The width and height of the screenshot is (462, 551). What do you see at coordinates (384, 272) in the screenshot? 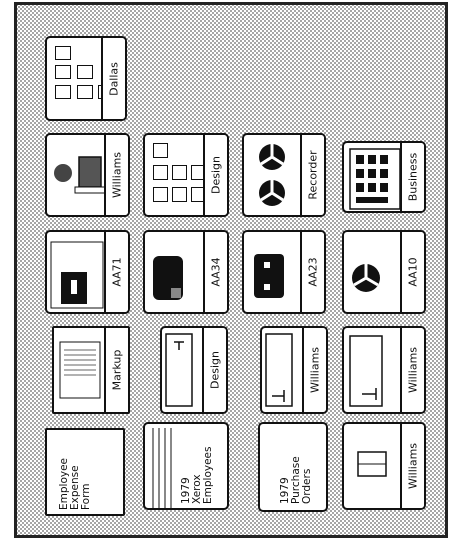
I see `printer-aa10-icon: AA10` at bounding box center [384, 272].